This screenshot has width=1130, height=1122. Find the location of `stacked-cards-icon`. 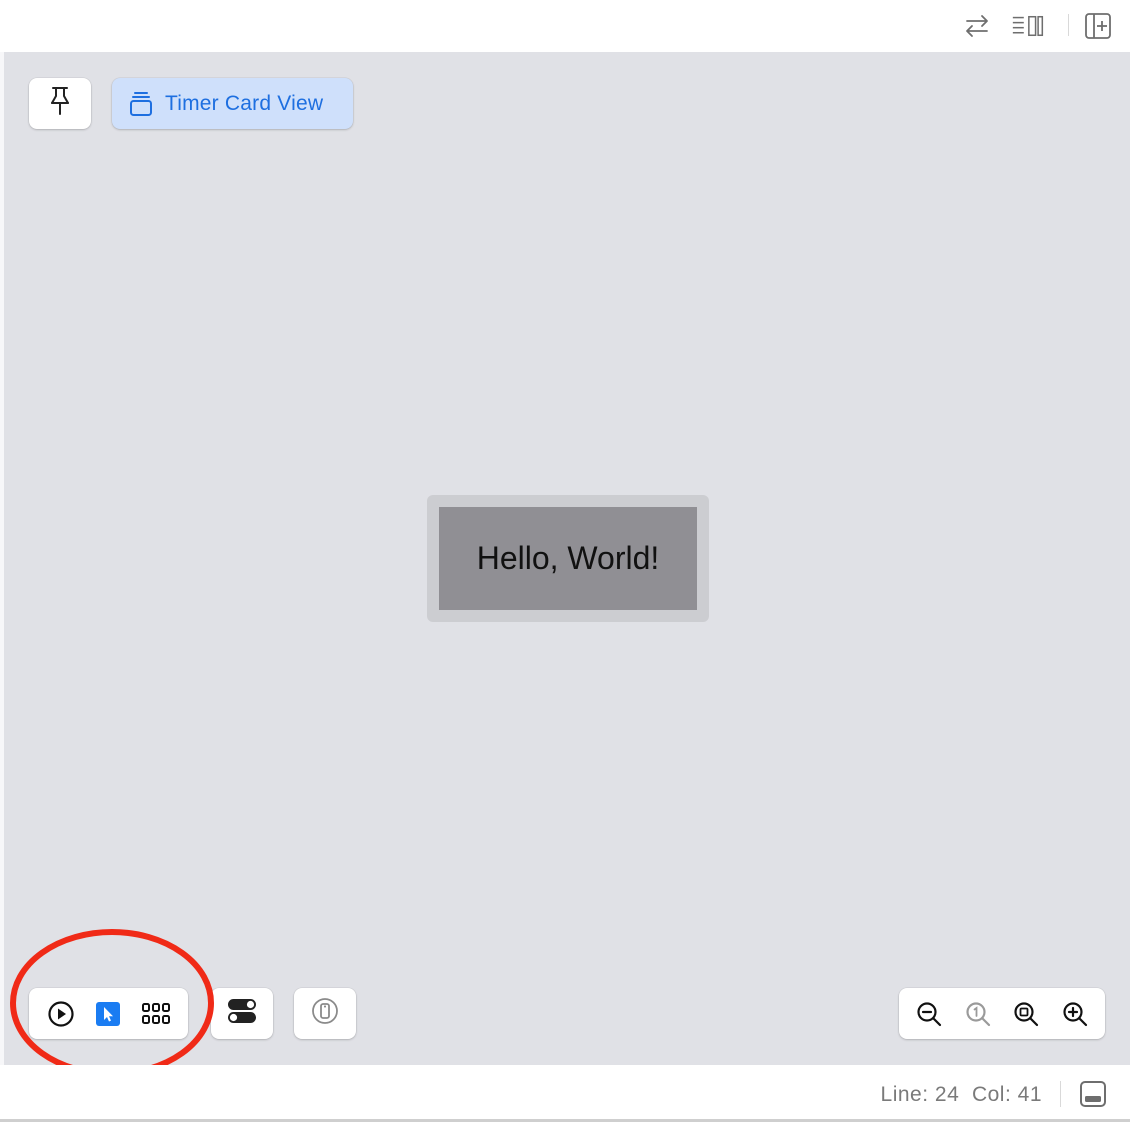

stacked-cards-icon is located at coordinates (141, 104).